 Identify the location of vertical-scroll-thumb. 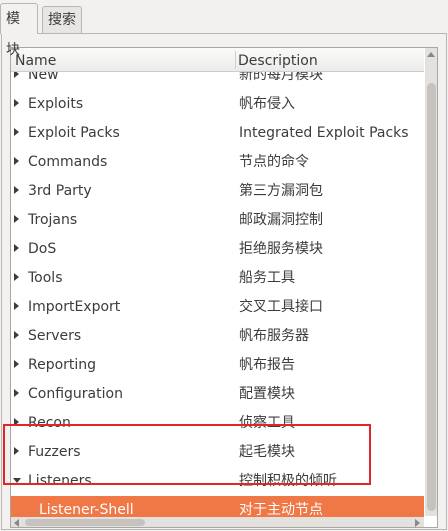
(431, 297).